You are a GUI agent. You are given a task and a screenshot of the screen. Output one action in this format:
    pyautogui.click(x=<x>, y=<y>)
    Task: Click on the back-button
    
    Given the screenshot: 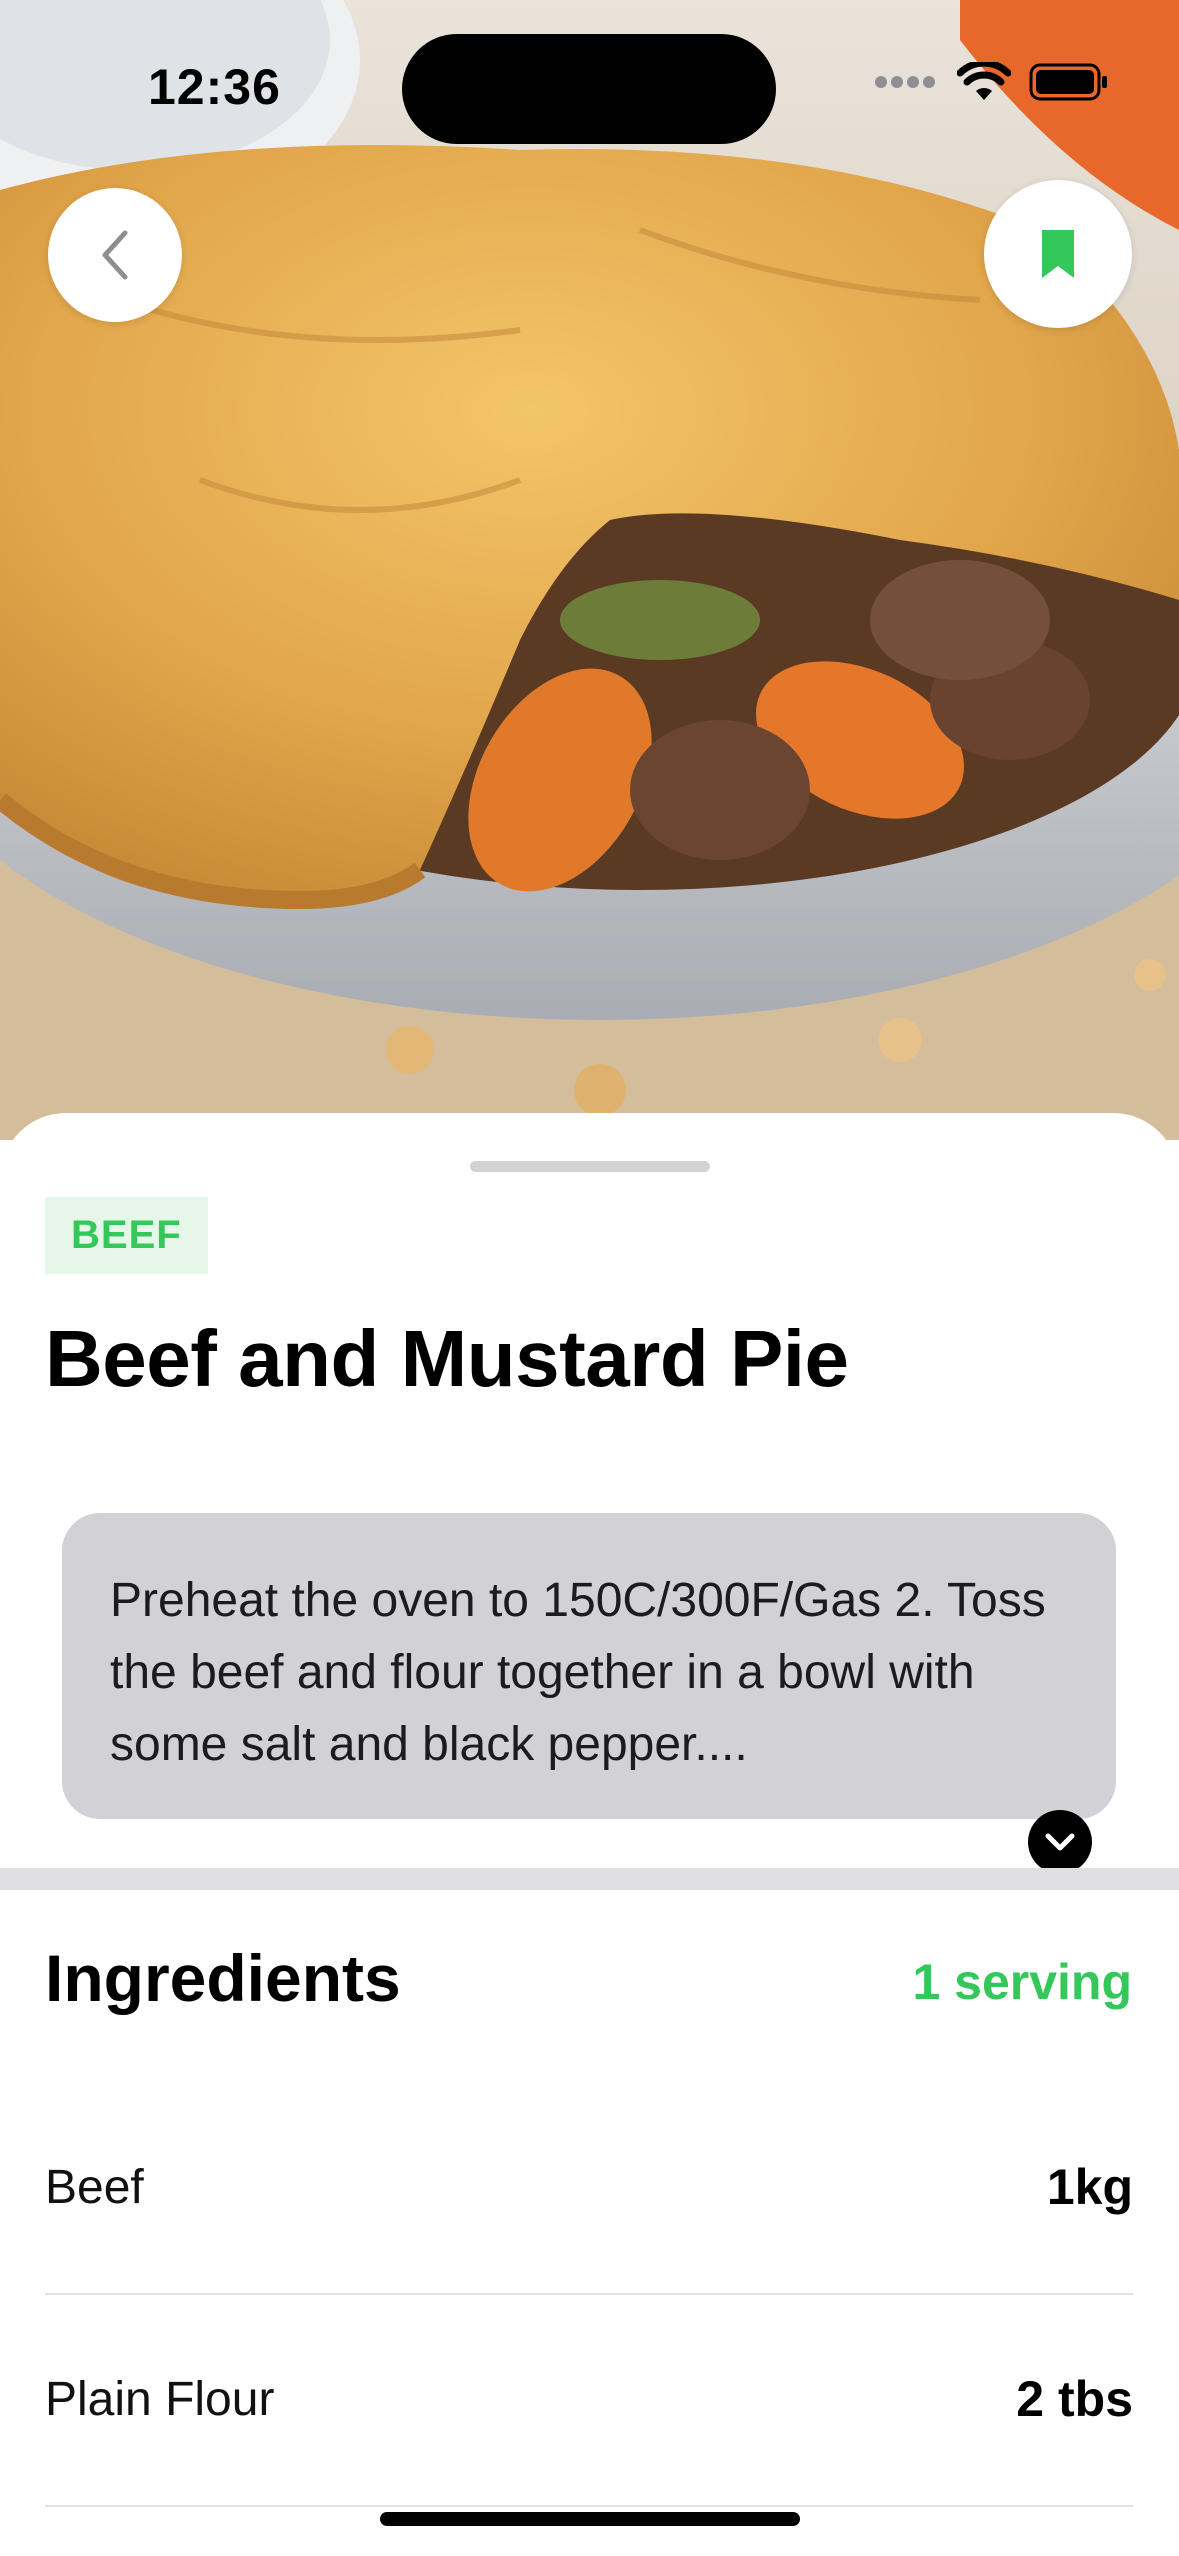 What is the action you would take?
    pyautogui.click(x=115, y=255)
    